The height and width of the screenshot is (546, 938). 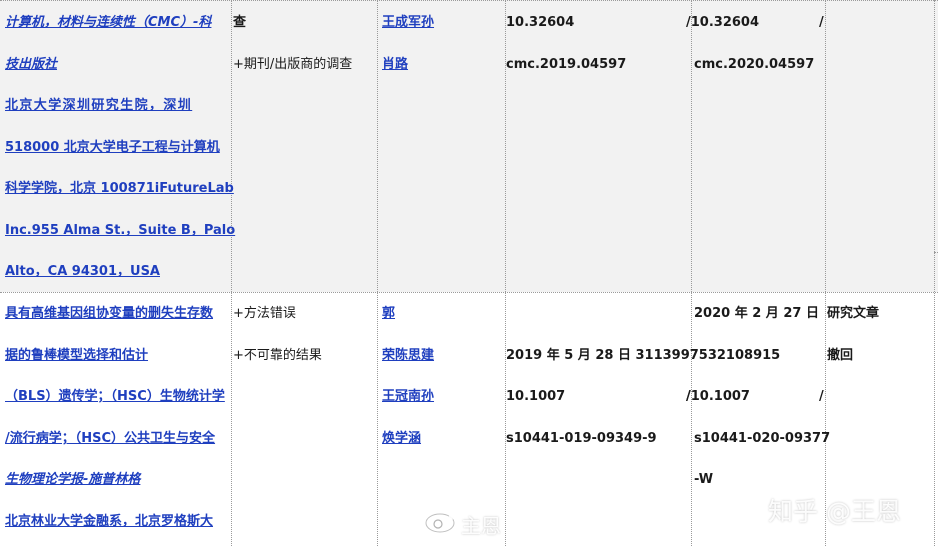 I want to click on retraction-status: 撤回, so click(x=840, y=355).